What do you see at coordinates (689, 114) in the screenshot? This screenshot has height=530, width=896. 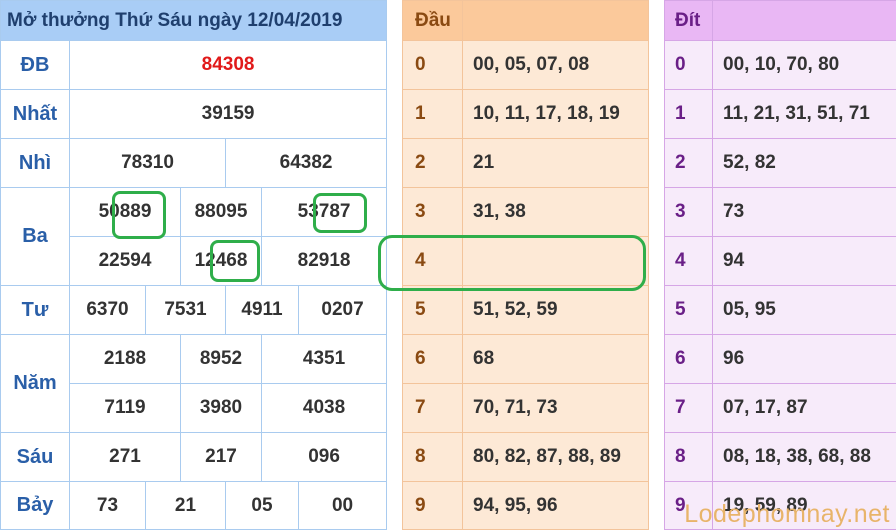 I see `dit-row-num: 1` at bounding box center [689, 114].